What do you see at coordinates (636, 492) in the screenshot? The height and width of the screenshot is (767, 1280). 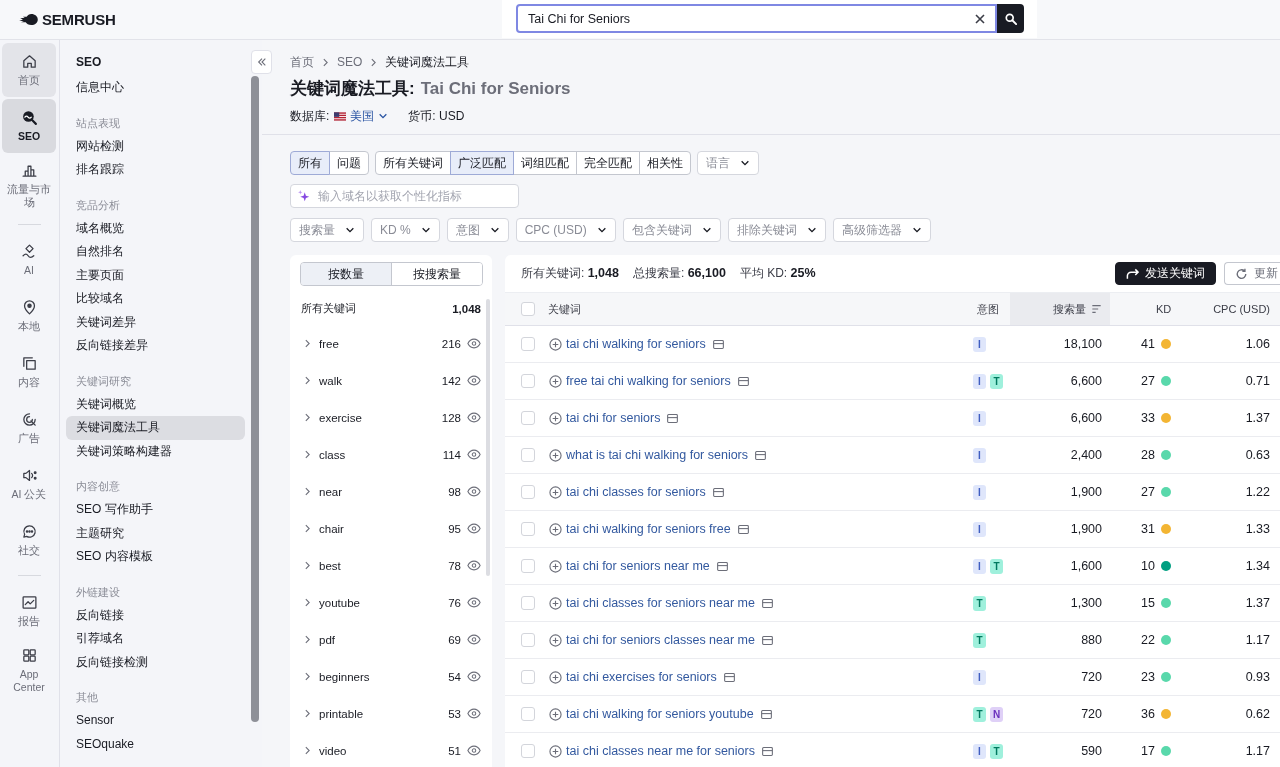 I see `keyword-link: tai chi classes for seniors` at bounding box center [636, 492].